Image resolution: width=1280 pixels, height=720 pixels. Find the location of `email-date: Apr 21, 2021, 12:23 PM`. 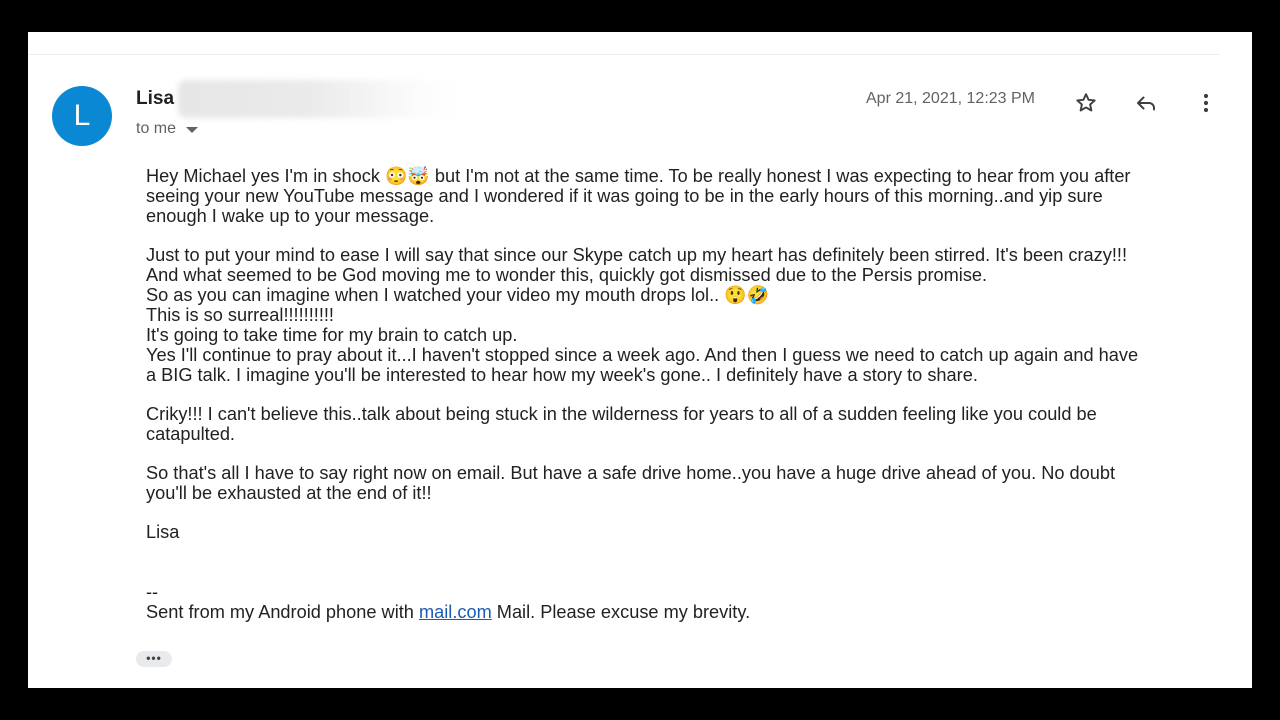

email-date: Apr 21, 2021, 12:23 PM is located at coordinates (950, 98).